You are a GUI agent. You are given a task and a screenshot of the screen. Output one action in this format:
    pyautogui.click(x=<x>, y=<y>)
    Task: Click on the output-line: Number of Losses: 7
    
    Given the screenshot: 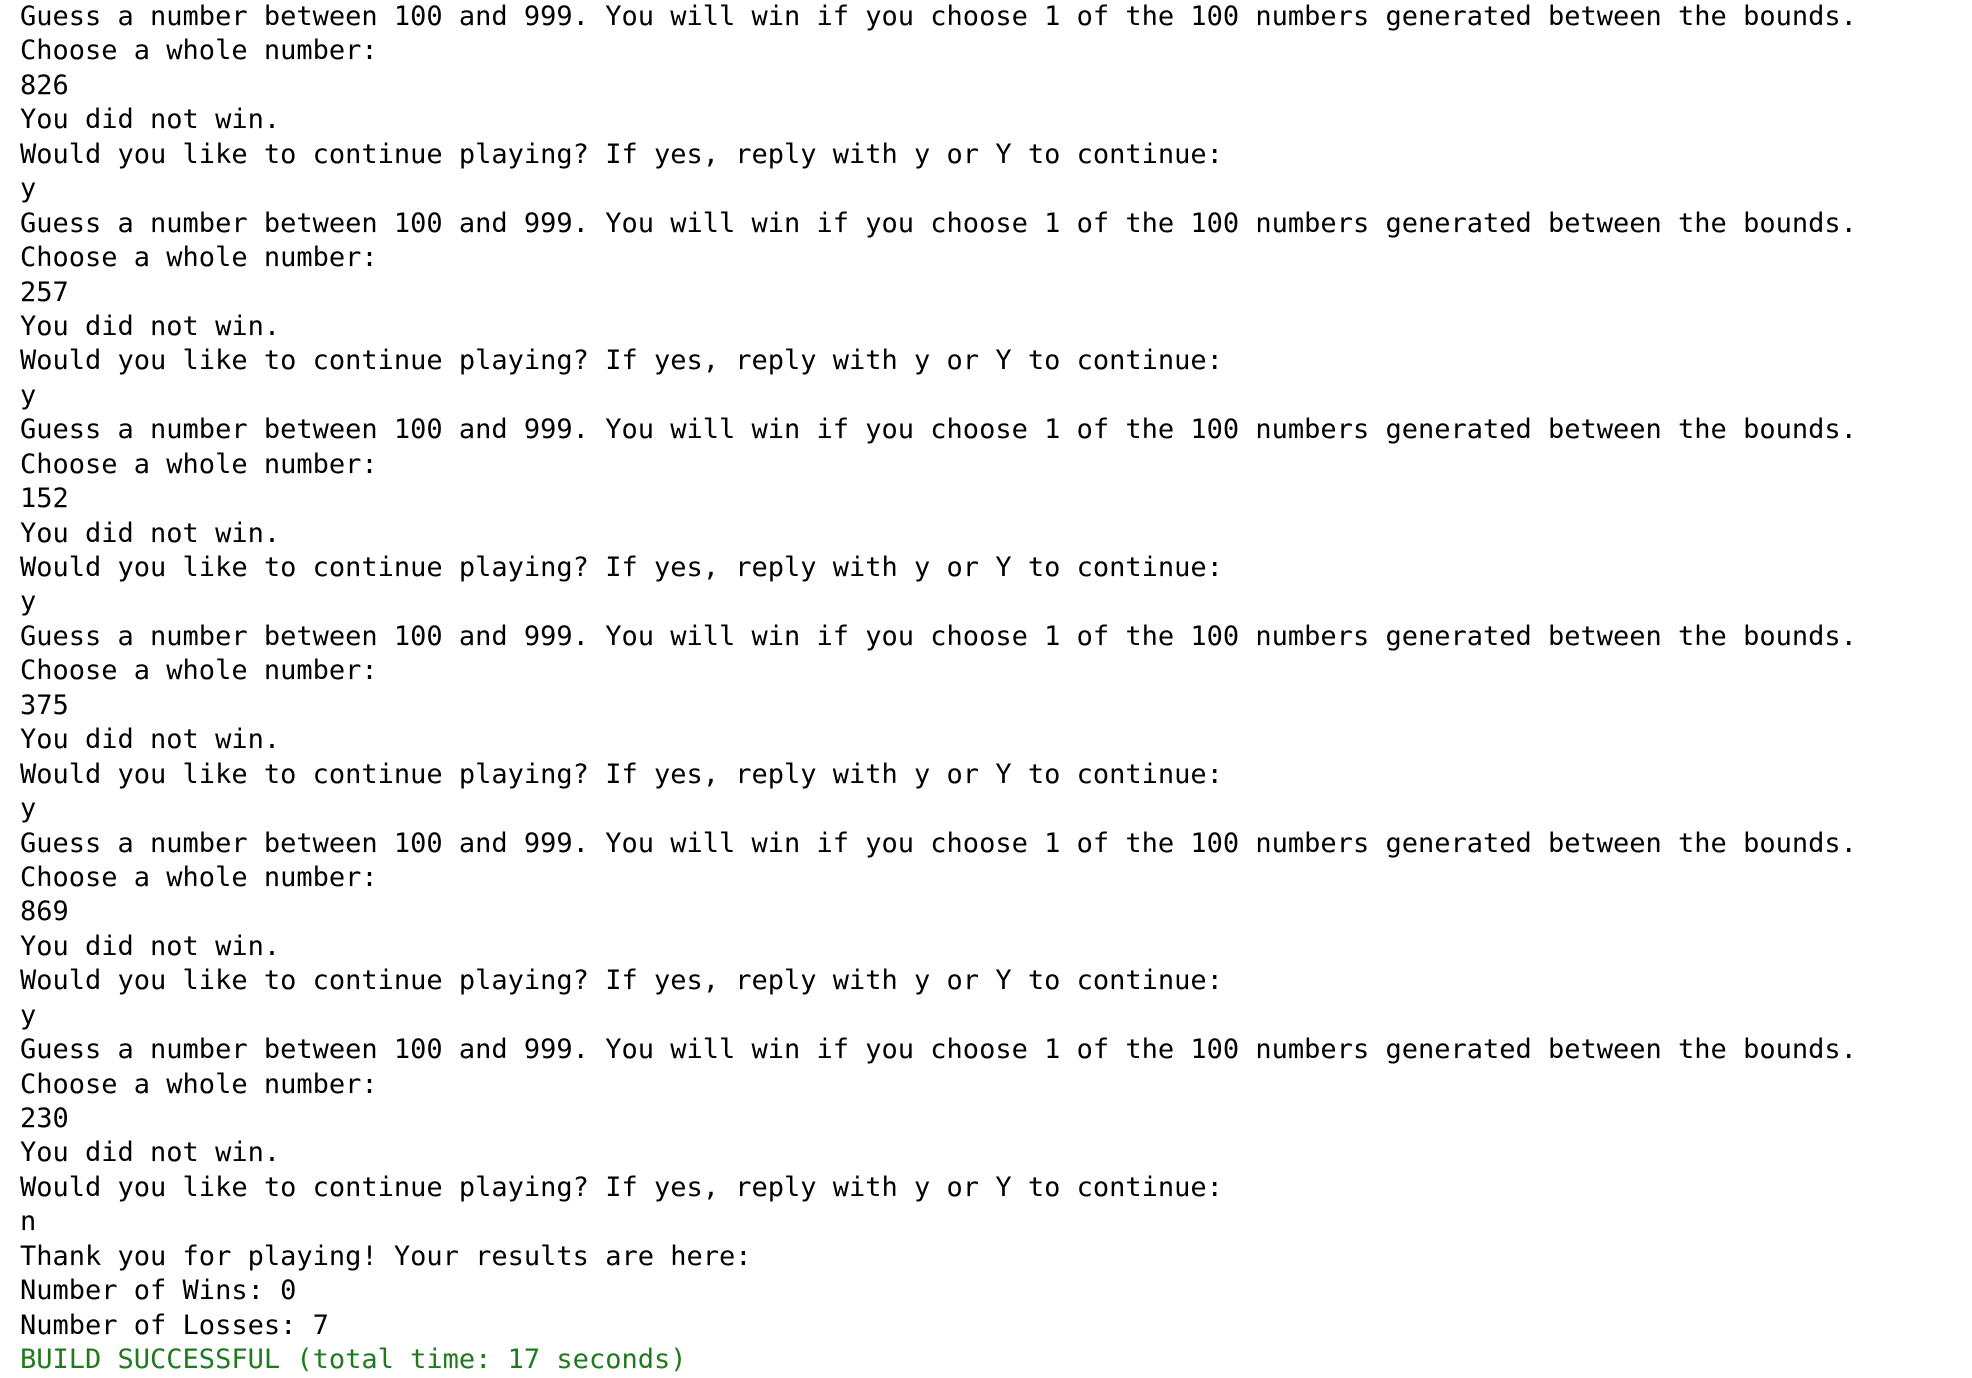 What is the action you would take?
    pyautogui.click(x=174, y=1325)
    